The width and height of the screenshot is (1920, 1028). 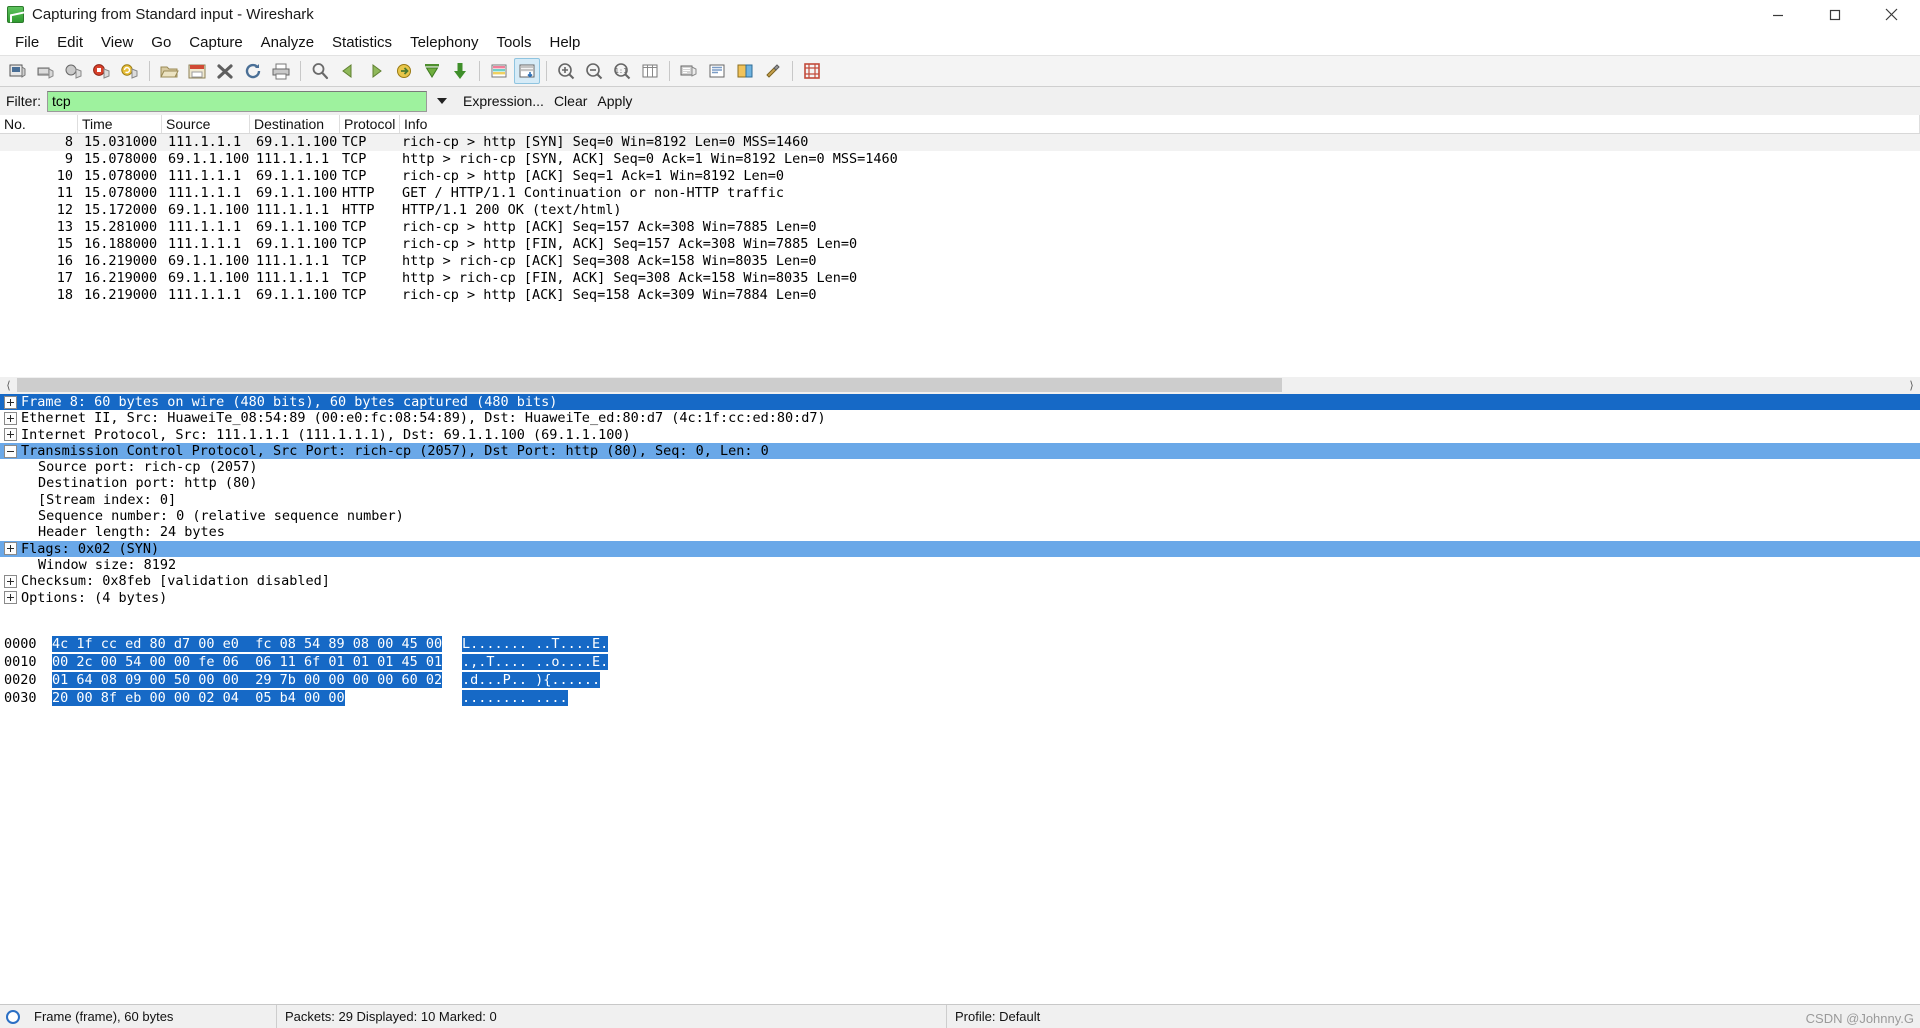 I want to click on capture-filters-icon, so click(x=689, y=71).